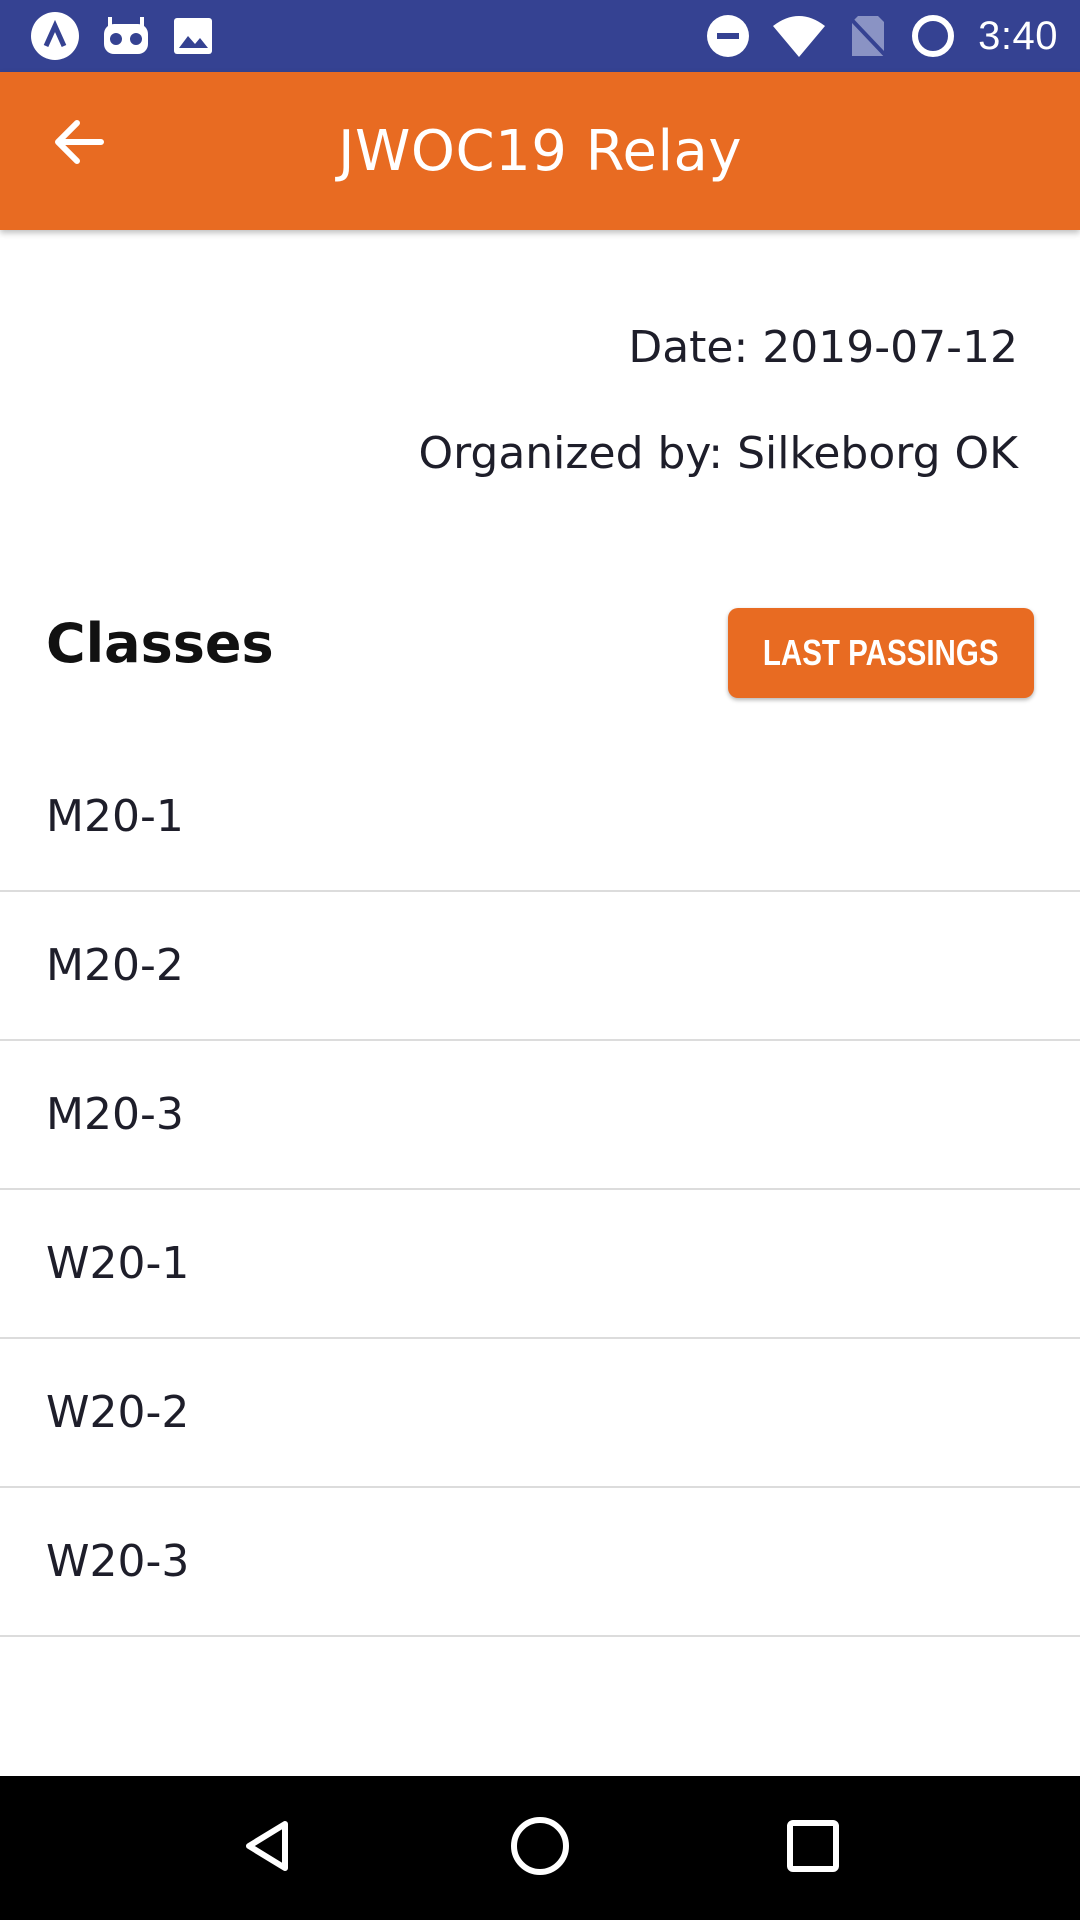  I want to click on list-item: W20-3, so click(540, 1562).